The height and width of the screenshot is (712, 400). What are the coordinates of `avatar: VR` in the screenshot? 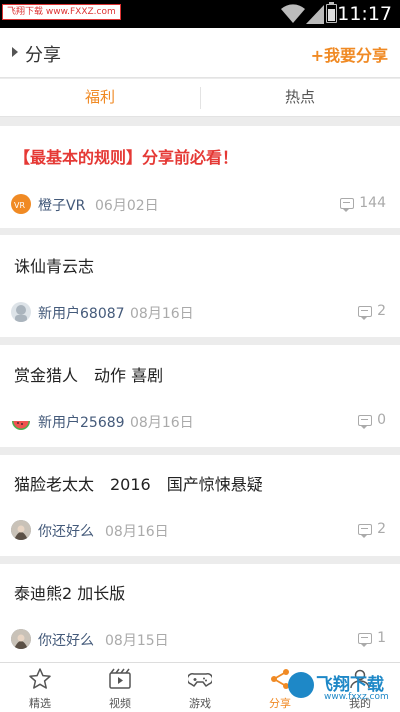 It's located at (21, 204).